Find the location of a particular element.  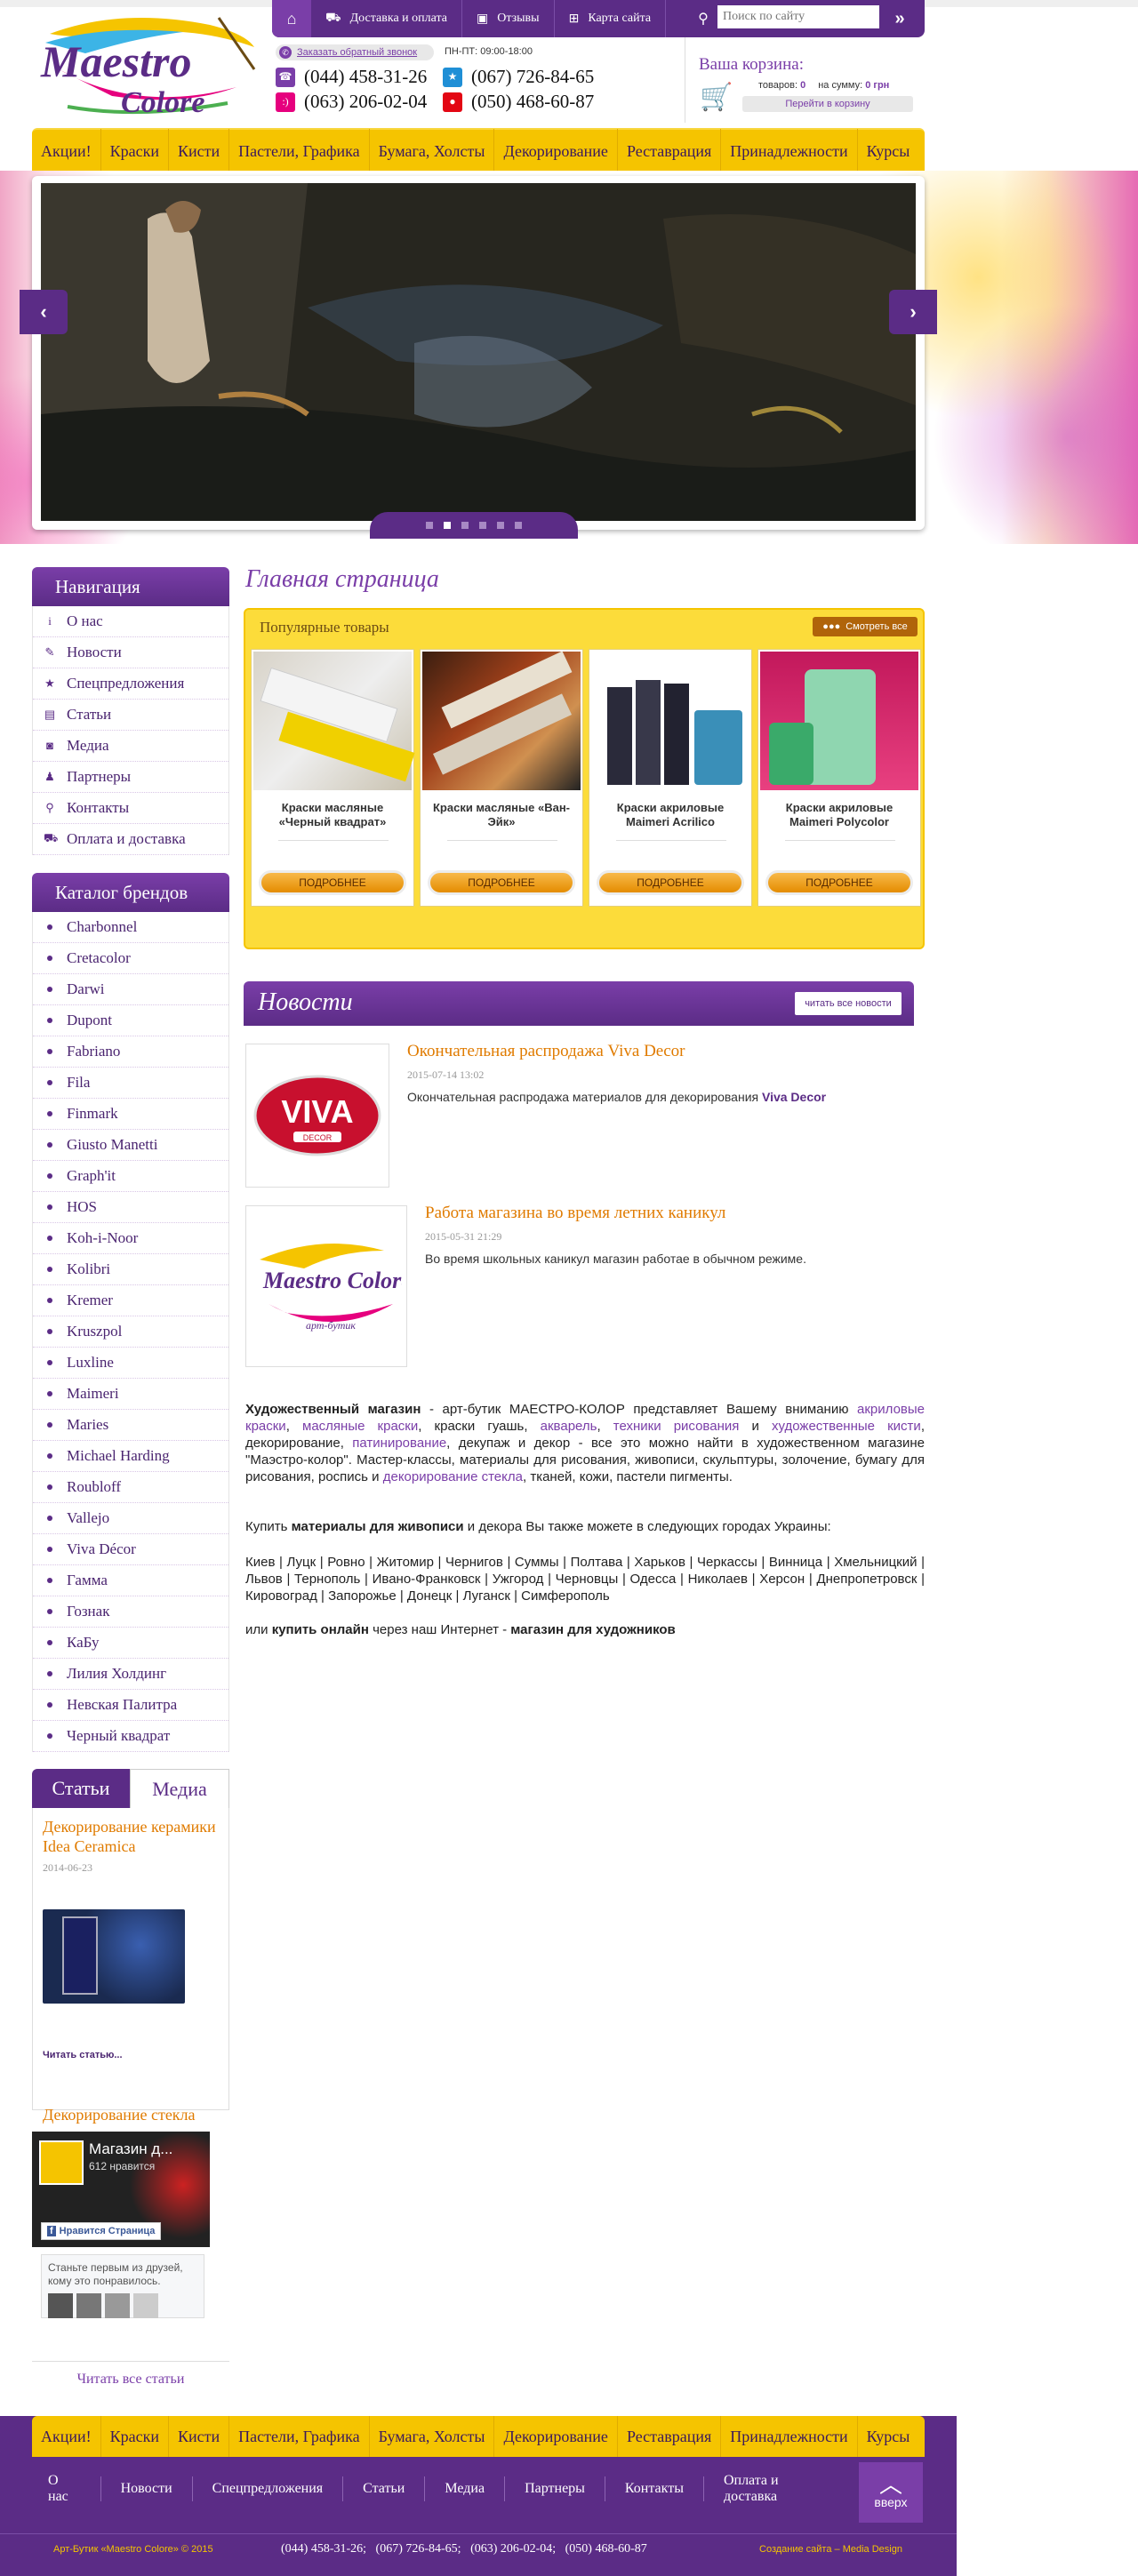

sidebar-item-offers: ★ Спецпредложения is located at coordinates (130, 684).